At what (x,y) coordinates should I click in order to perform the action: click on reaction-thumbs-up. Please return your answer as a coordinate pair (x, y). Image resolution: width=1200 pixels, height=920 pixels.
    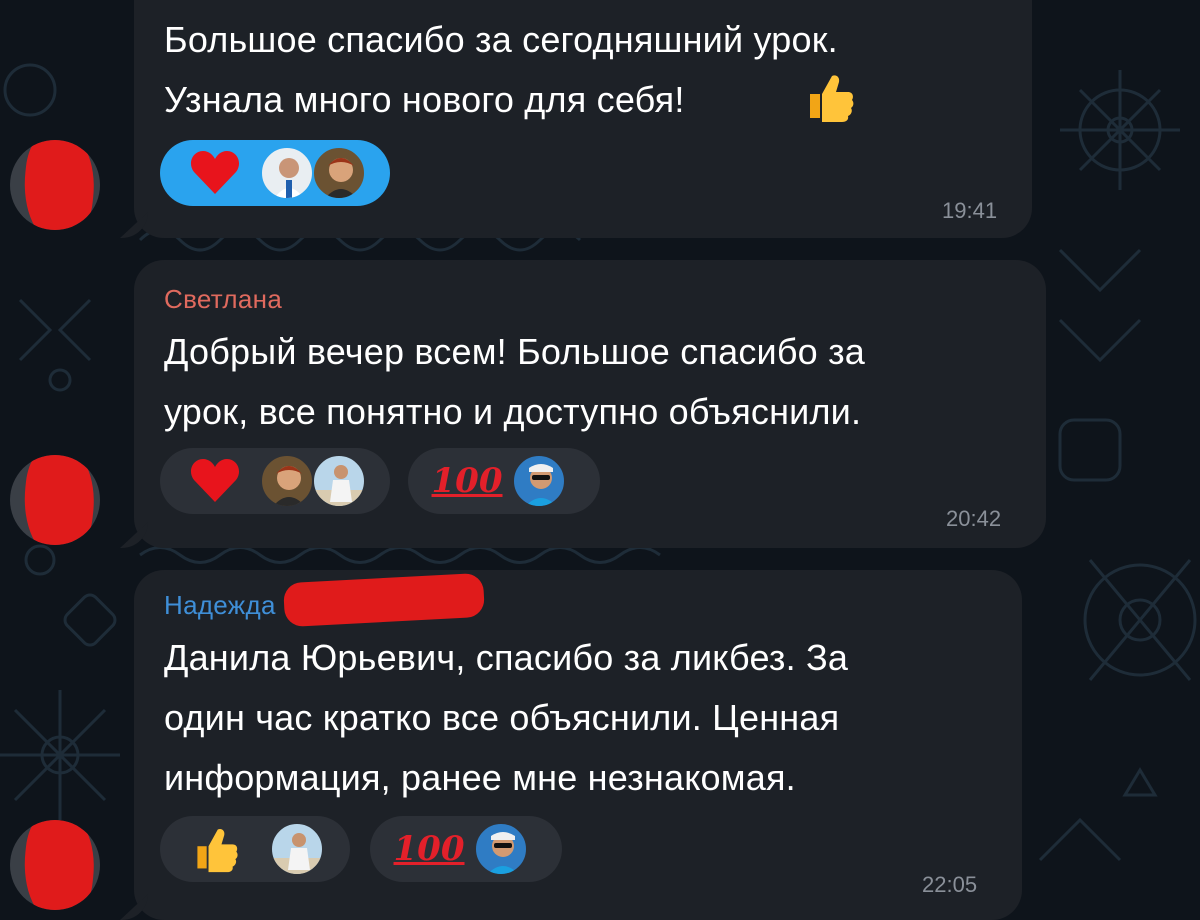
    Looking at the image, I should click on (255, 849).